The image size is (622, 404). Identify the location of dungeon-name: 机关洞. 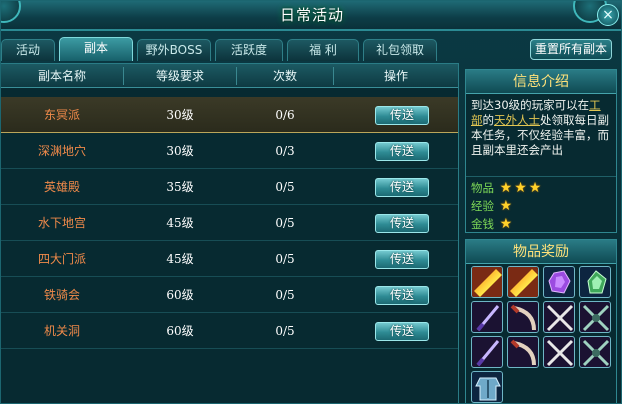
(61, 331).